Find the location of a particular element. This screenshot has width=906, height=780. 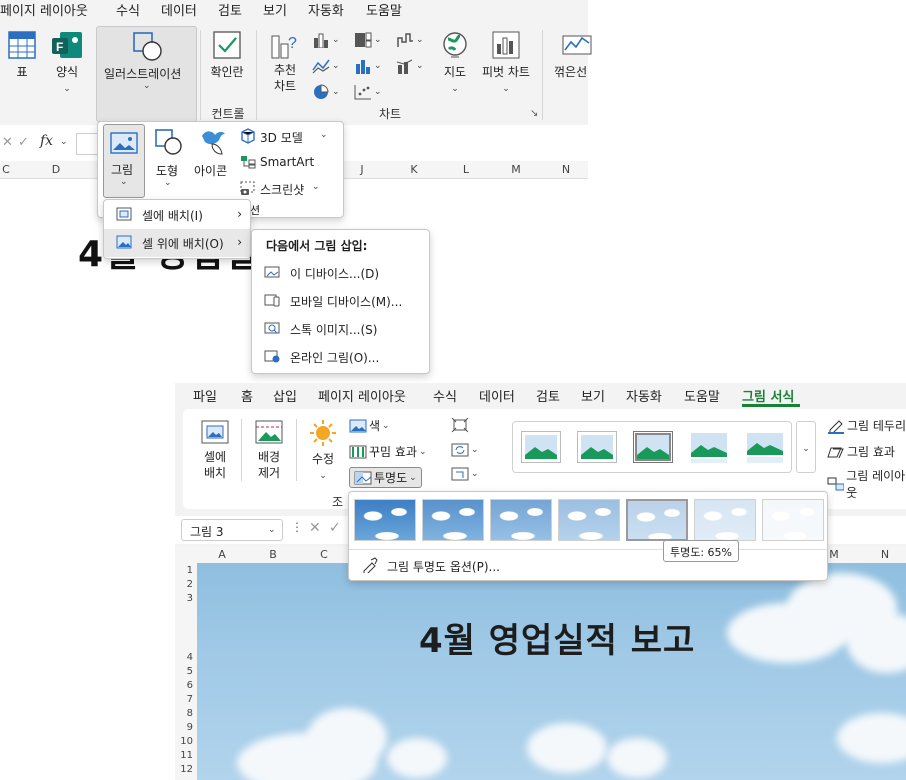

tab-home: 홈 is located at coordinates (247, 395).